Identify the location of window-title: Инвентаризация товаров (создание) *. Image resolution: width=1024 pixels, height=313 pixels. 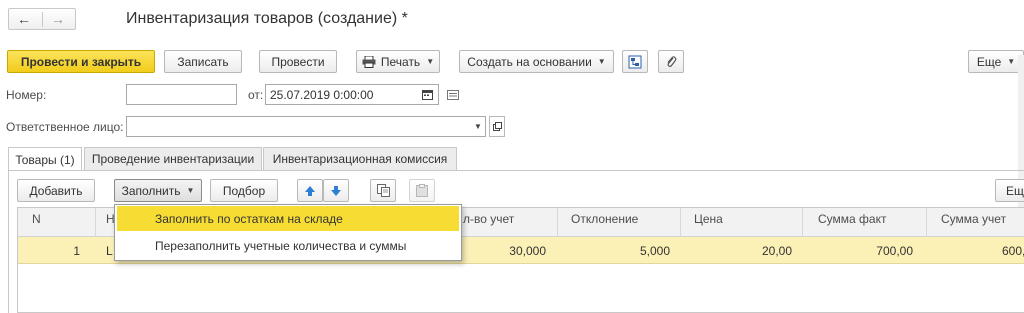
(267, 18).